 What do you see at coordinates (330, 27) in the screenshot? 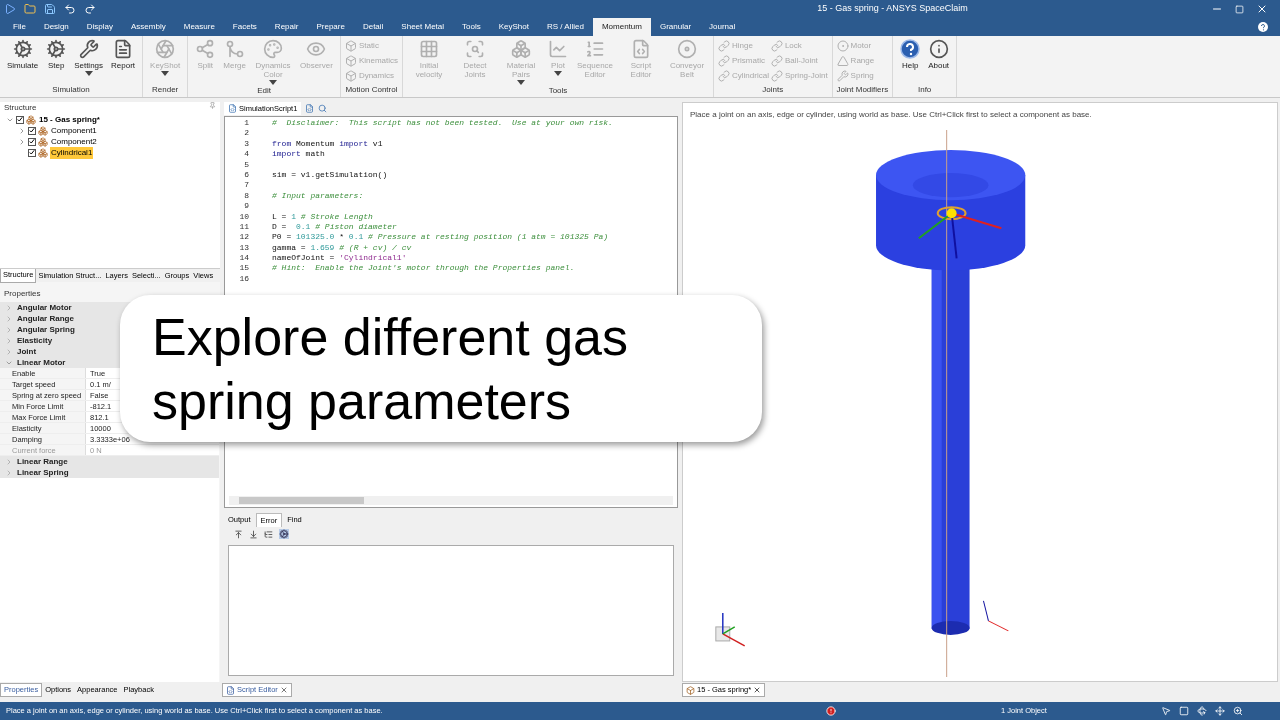
I see `menu-tab: Prepare` at bounding box center [330, 27].